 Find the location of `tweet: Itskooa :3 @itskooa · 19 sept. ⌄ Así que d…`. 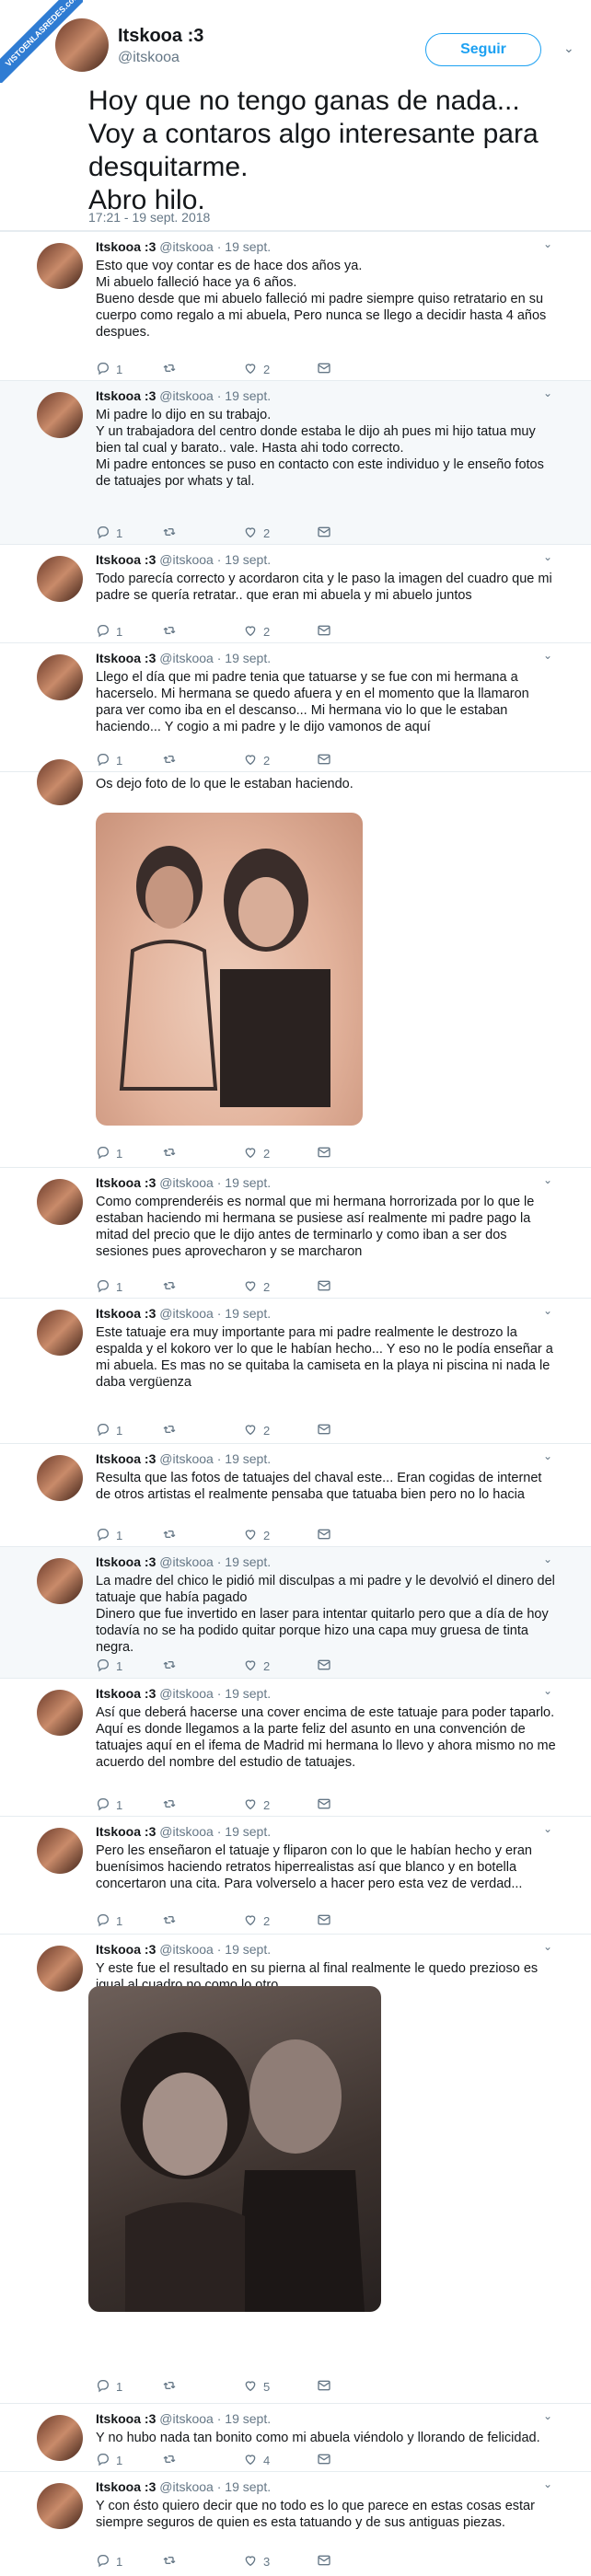

tweet: Itskooa :3 @itskooa · 19 sept. ⌄ Así que d… is located at coordinates (295, 1747).